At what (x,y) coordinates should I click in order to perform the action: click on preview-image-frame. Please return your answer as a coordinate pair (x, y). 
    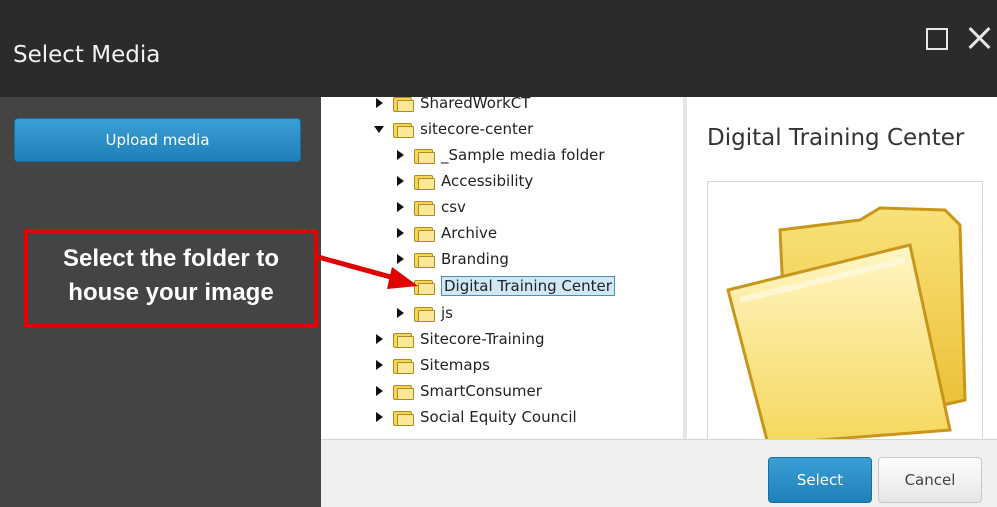
    Looking at the image, I should click on (845, 310).